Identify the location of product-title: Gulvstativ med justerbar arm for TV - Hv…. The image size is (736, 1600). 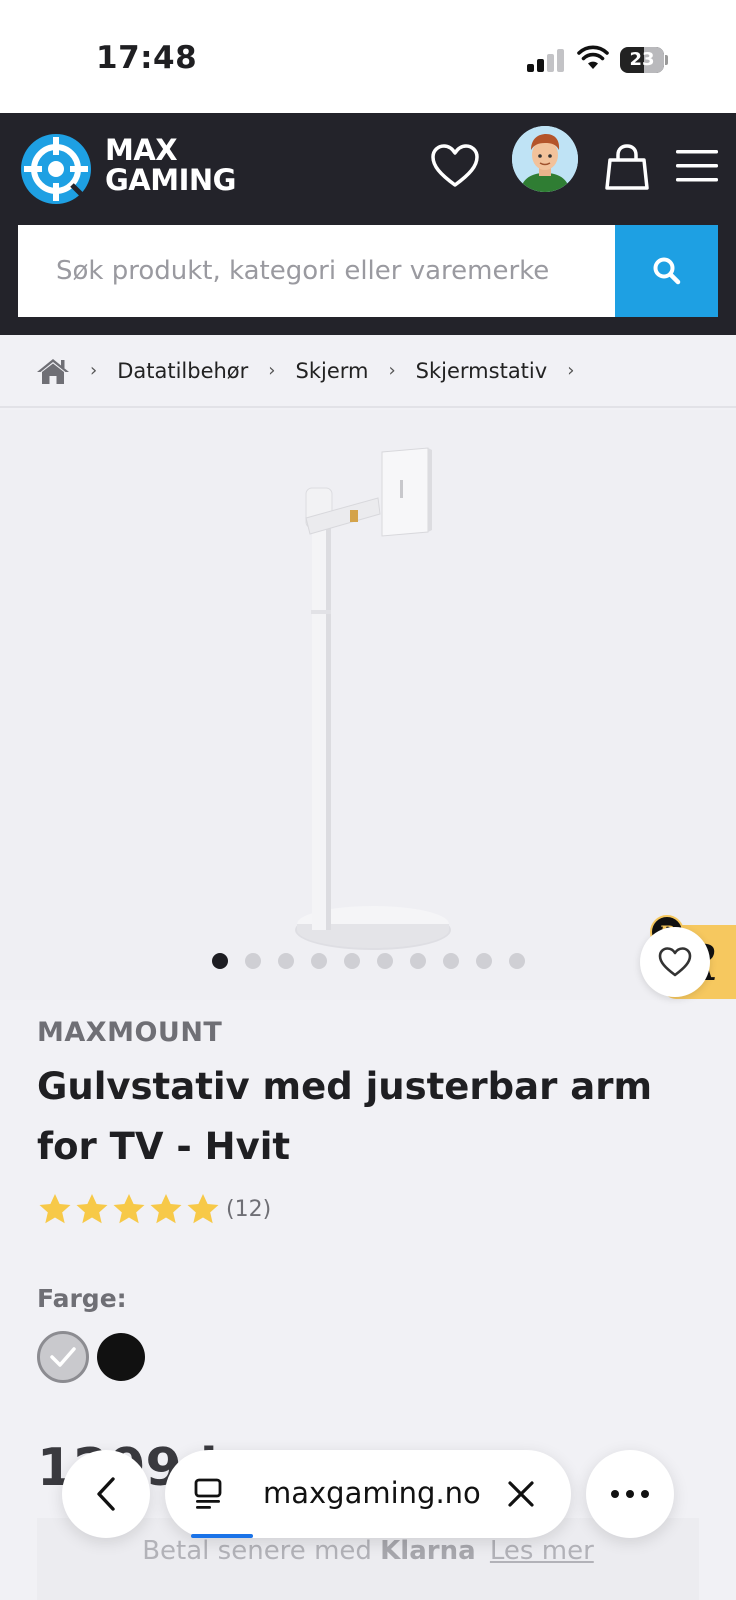
(344, 1116).